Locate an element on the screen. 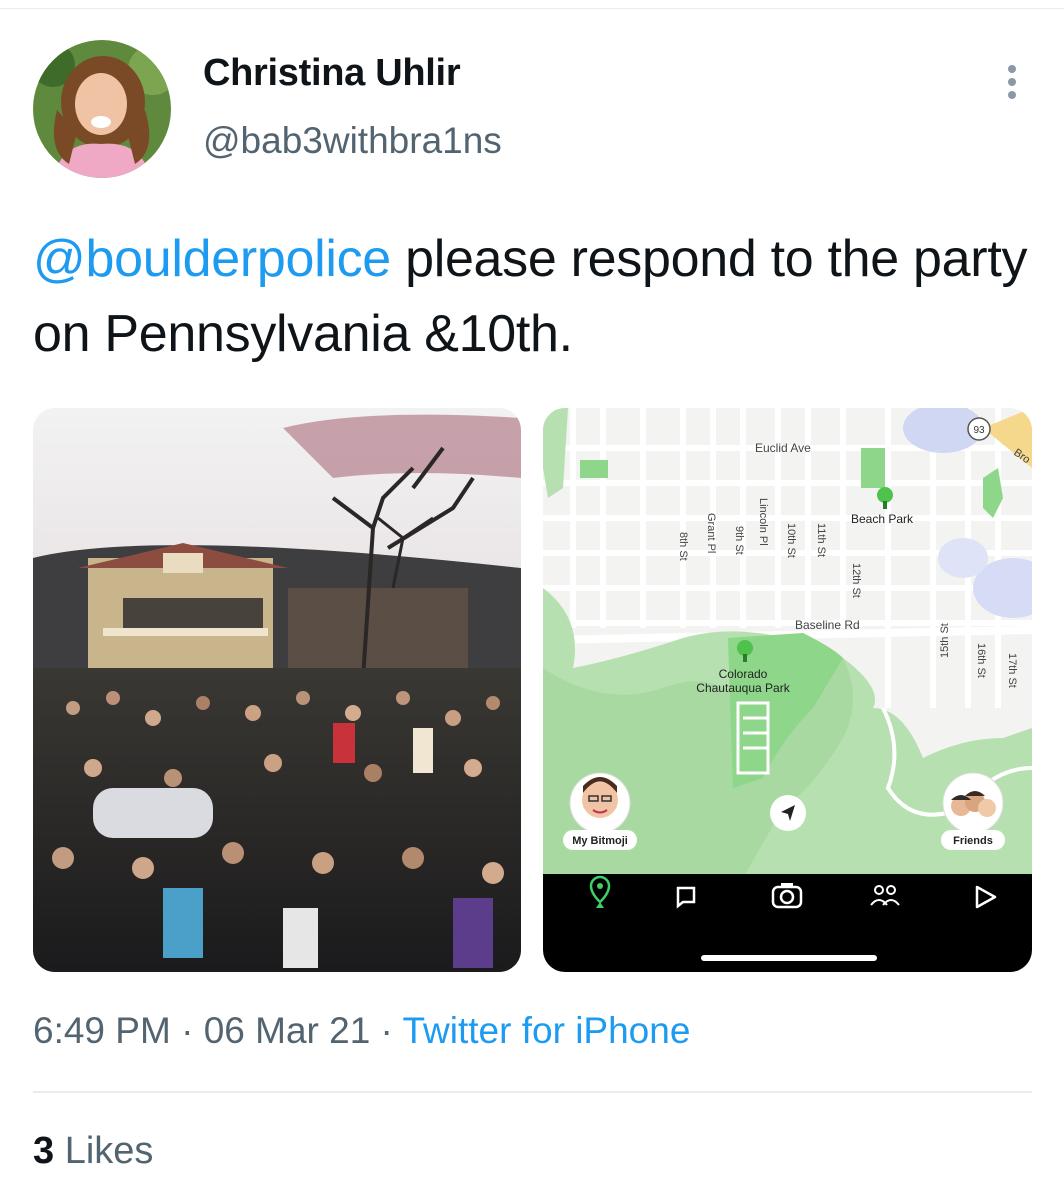 This screenshot has width=1064, height=1200. street-12th: 12th St is located at coordinates (856, 580).